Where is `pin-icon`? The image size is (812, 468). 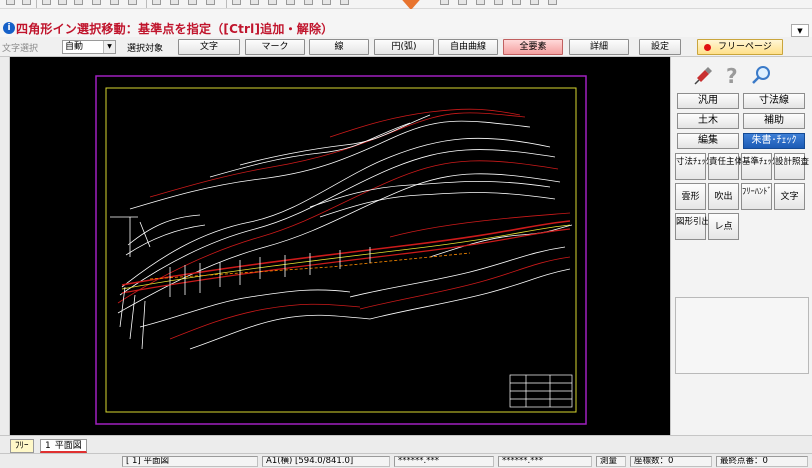
pin-icon is located at coordinates (704, 75).